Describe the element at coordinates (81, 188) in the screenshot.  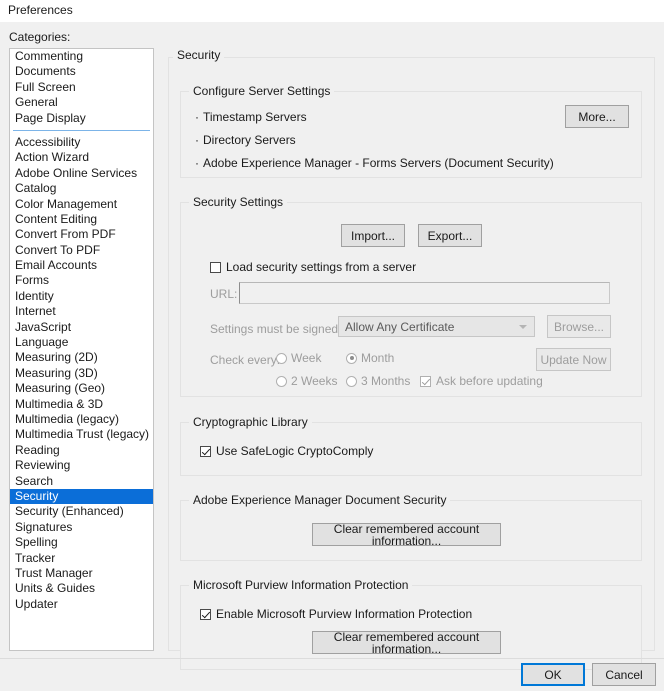
I see `sidebar-item-catalog: Catalog` at that location.